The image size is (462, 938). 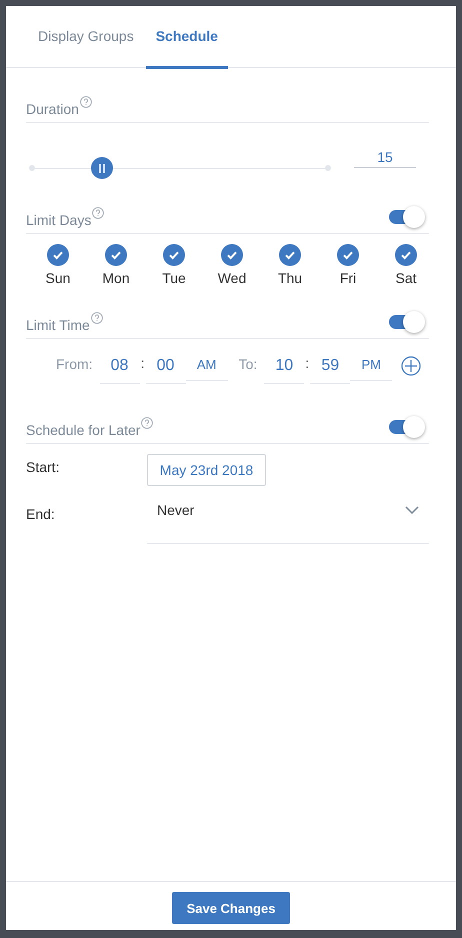 What do you see at coordinates (74, 364) in the screenshot?
I see `time-label: From:` at bounding box center [74, 364].